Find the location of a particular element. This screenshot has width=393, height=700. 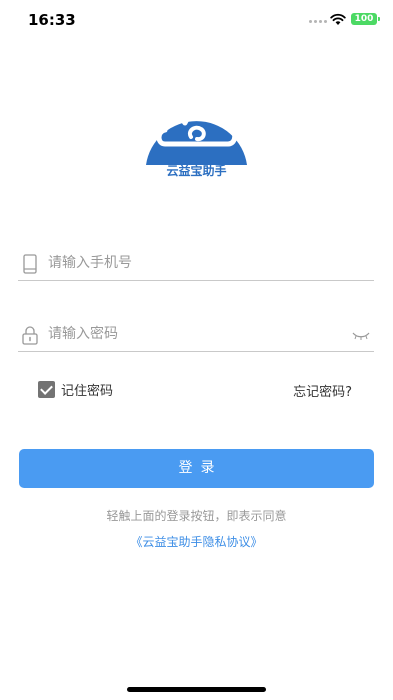

remember-label: 记住密码 is located at coordinates (87, 391).